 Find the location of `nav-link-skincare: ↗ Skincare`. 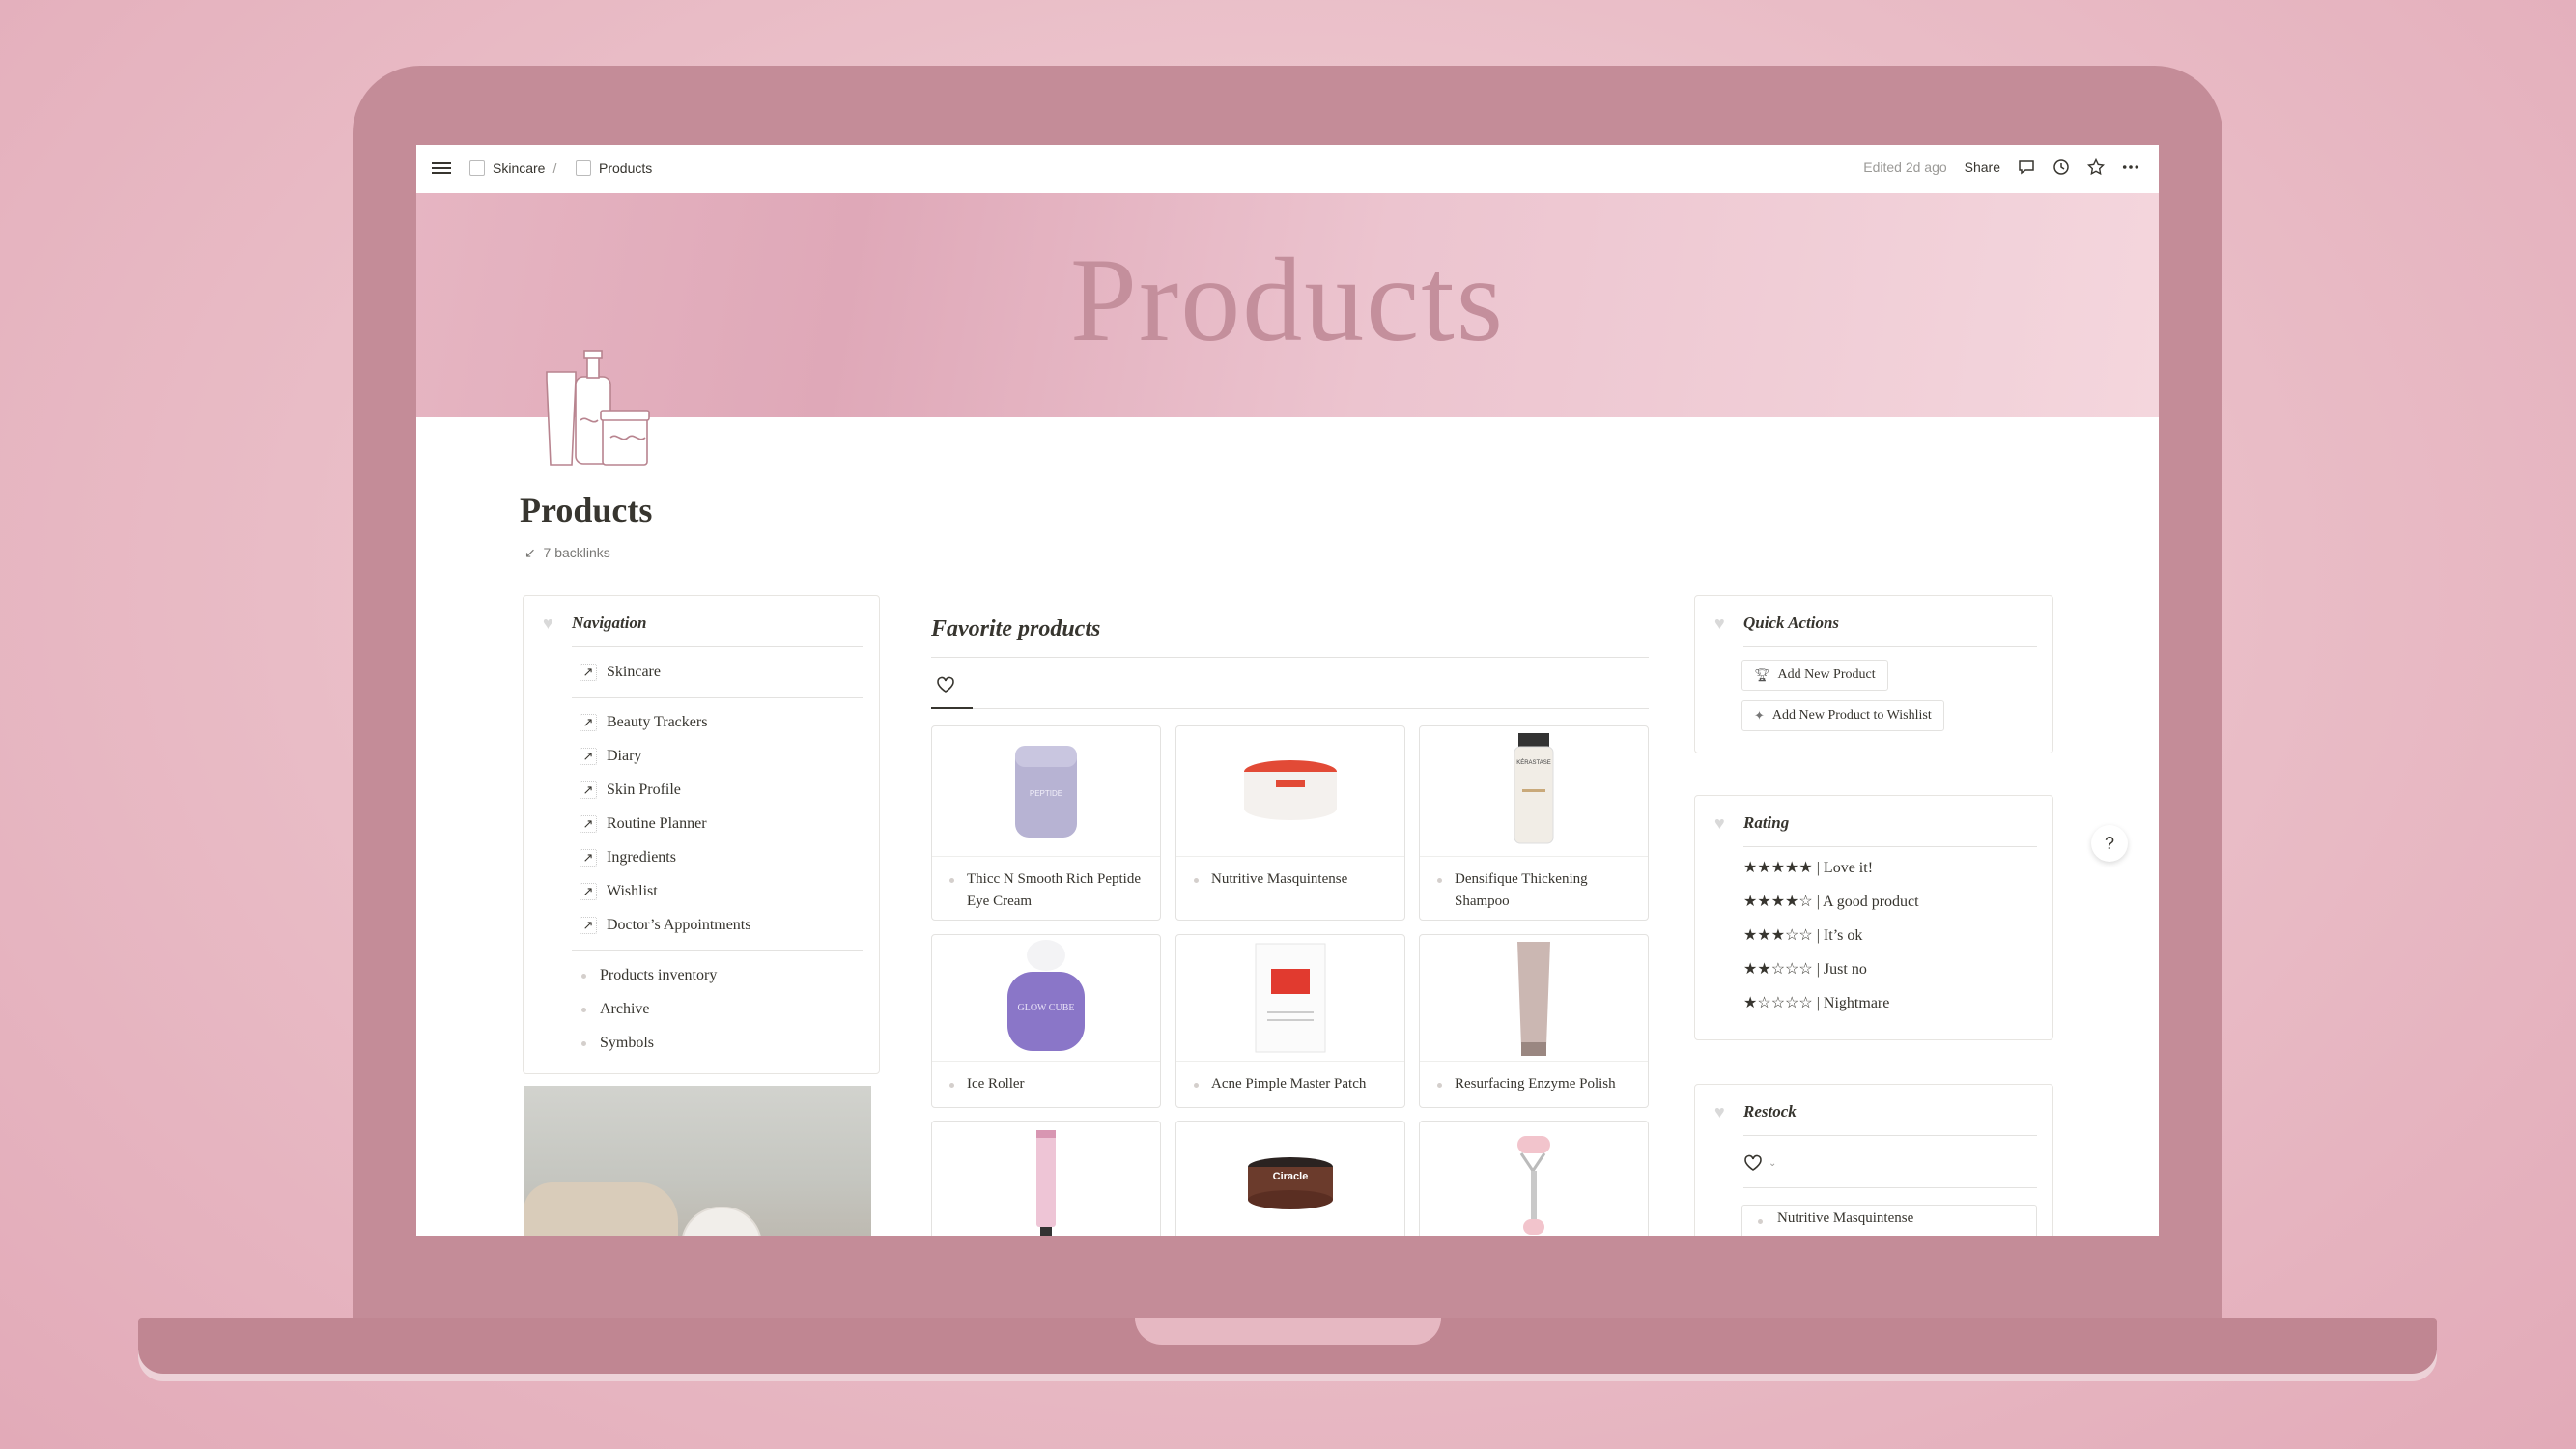

nav-link-skincare: ↗ Skincare is located at coordinates (620, 672).